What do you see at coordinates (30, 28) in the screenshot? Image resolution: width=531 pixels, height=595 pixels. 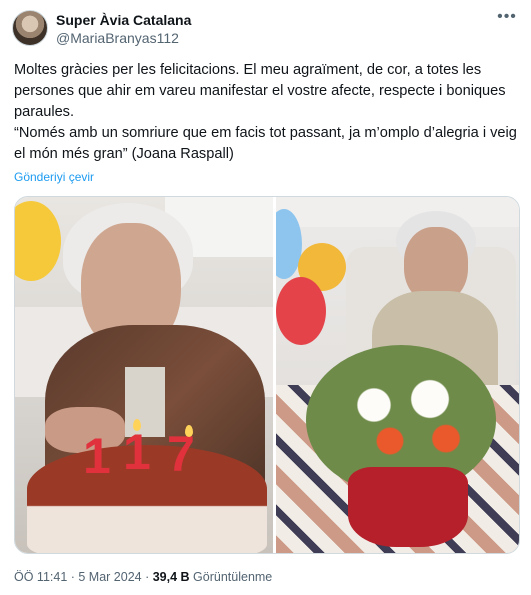 I see `avatar` at bounding box center [30, 28].